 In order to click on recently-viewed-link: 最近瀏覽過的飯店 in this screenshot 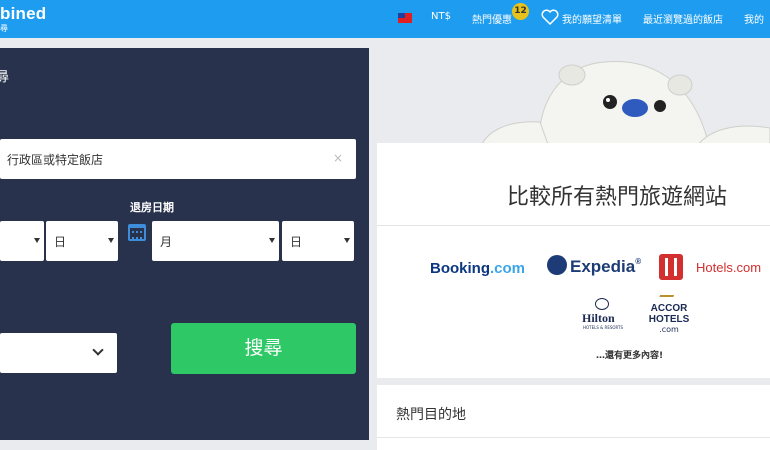, I will do `click(683, 18)`.